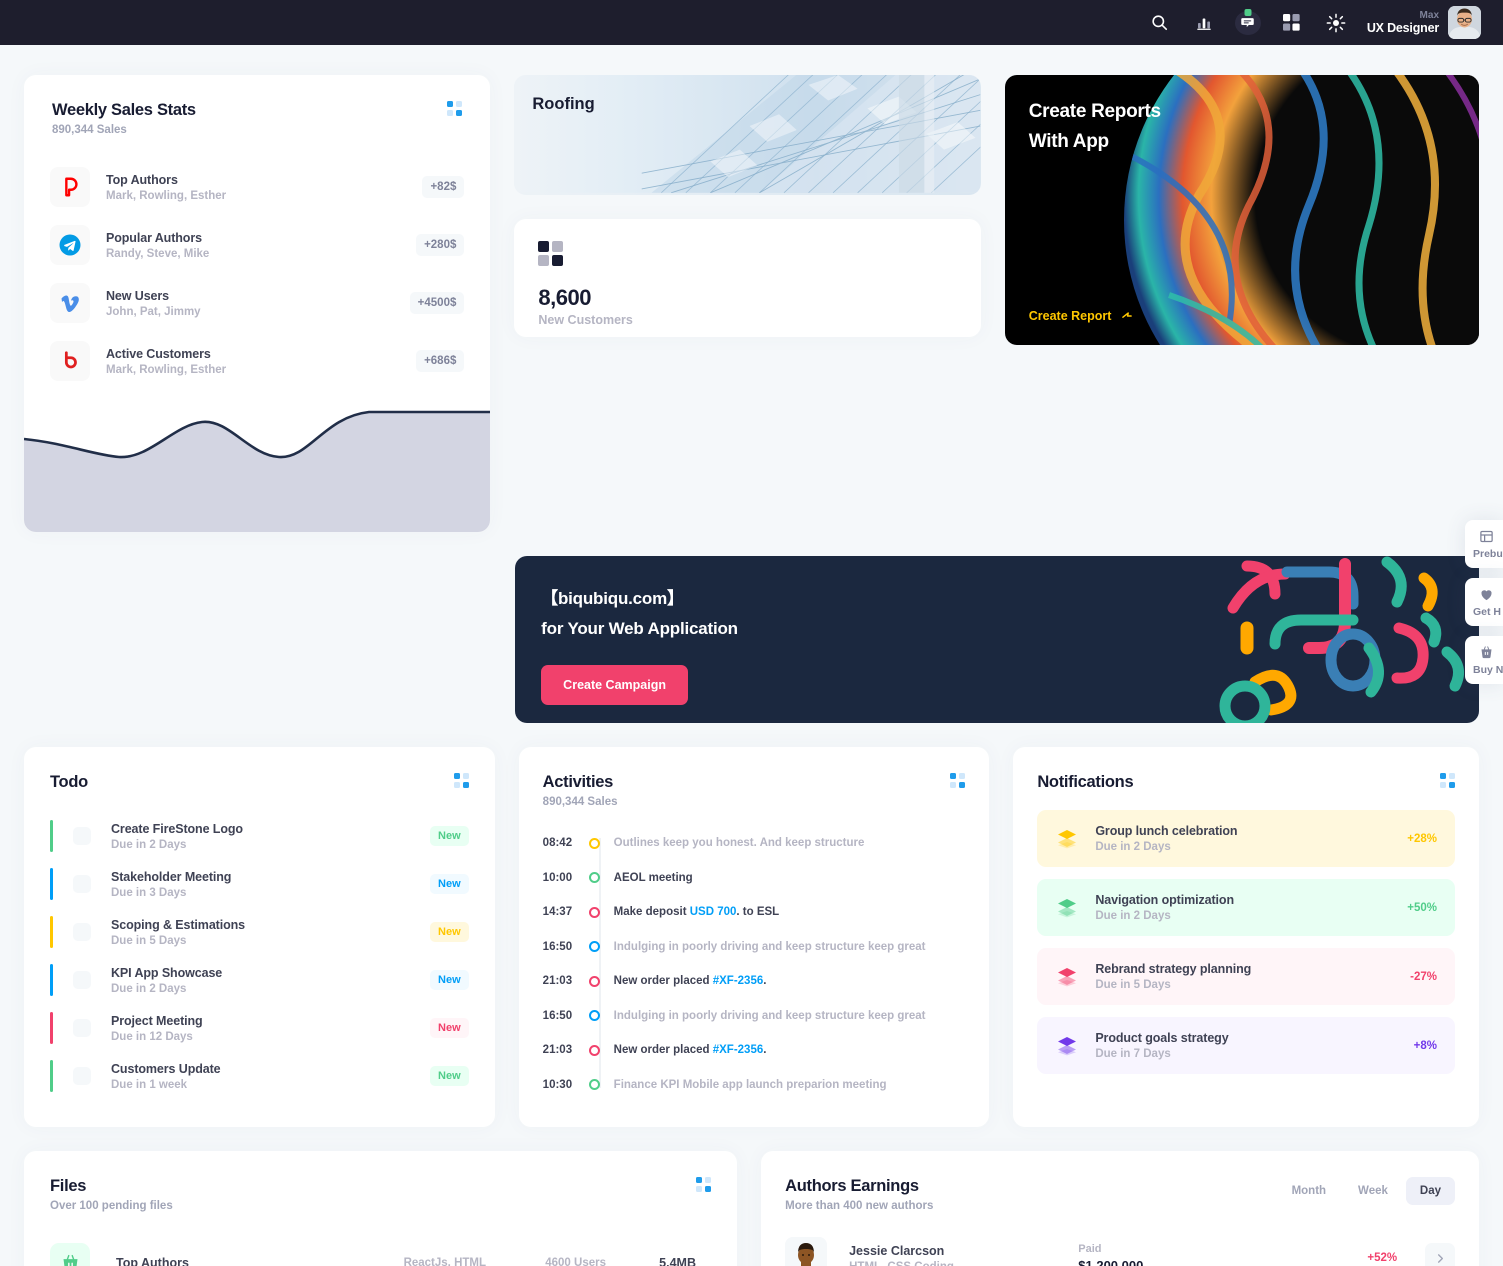 Image resolution: width=1503 pixels, height=1266 pixels. What do you see at coordinates (1440, 1254) in the screenshot?
I see `chevron-right-icon` at bounding box center [1440, 1254].